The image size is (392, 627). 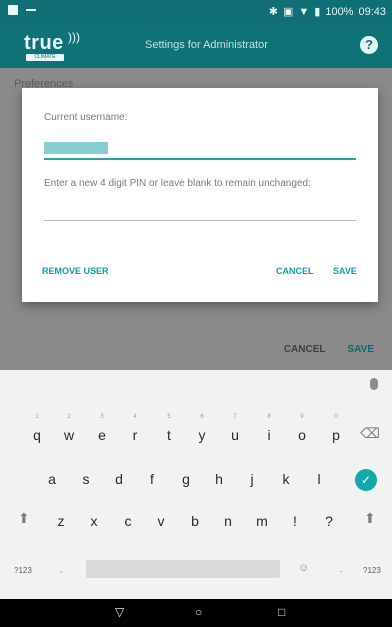 What do you see at coordinates (76, 148) in the screenshot?
I see `text-selection-highlight` at bounding box center [76, 148].